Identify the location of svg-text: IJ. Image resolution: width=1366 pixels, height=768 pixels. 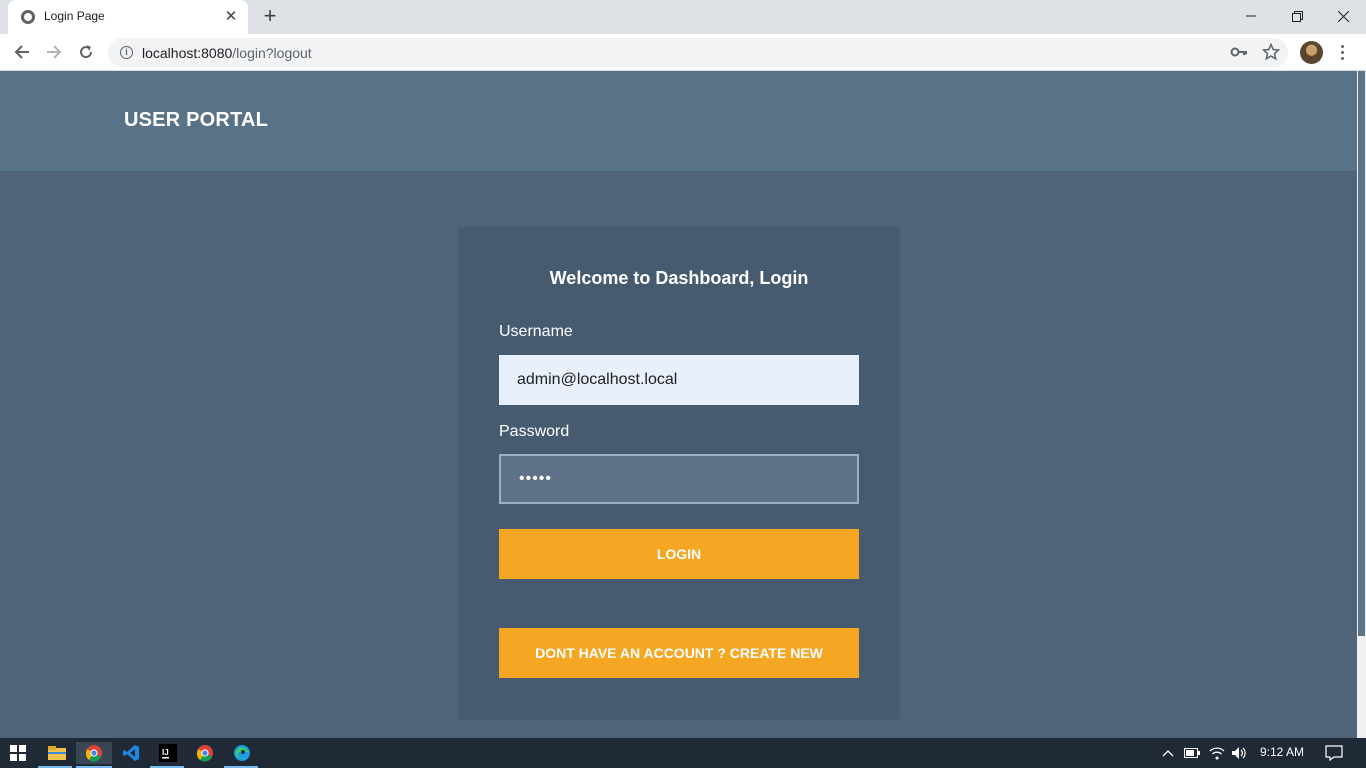
(165, 752).